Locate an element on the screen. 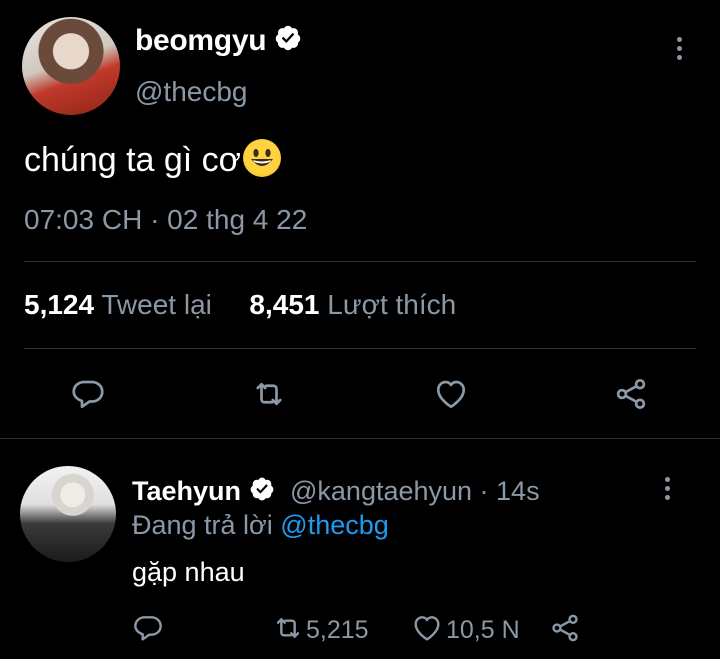  author-name-row: beomgyu is located at coordinates (218, 42).